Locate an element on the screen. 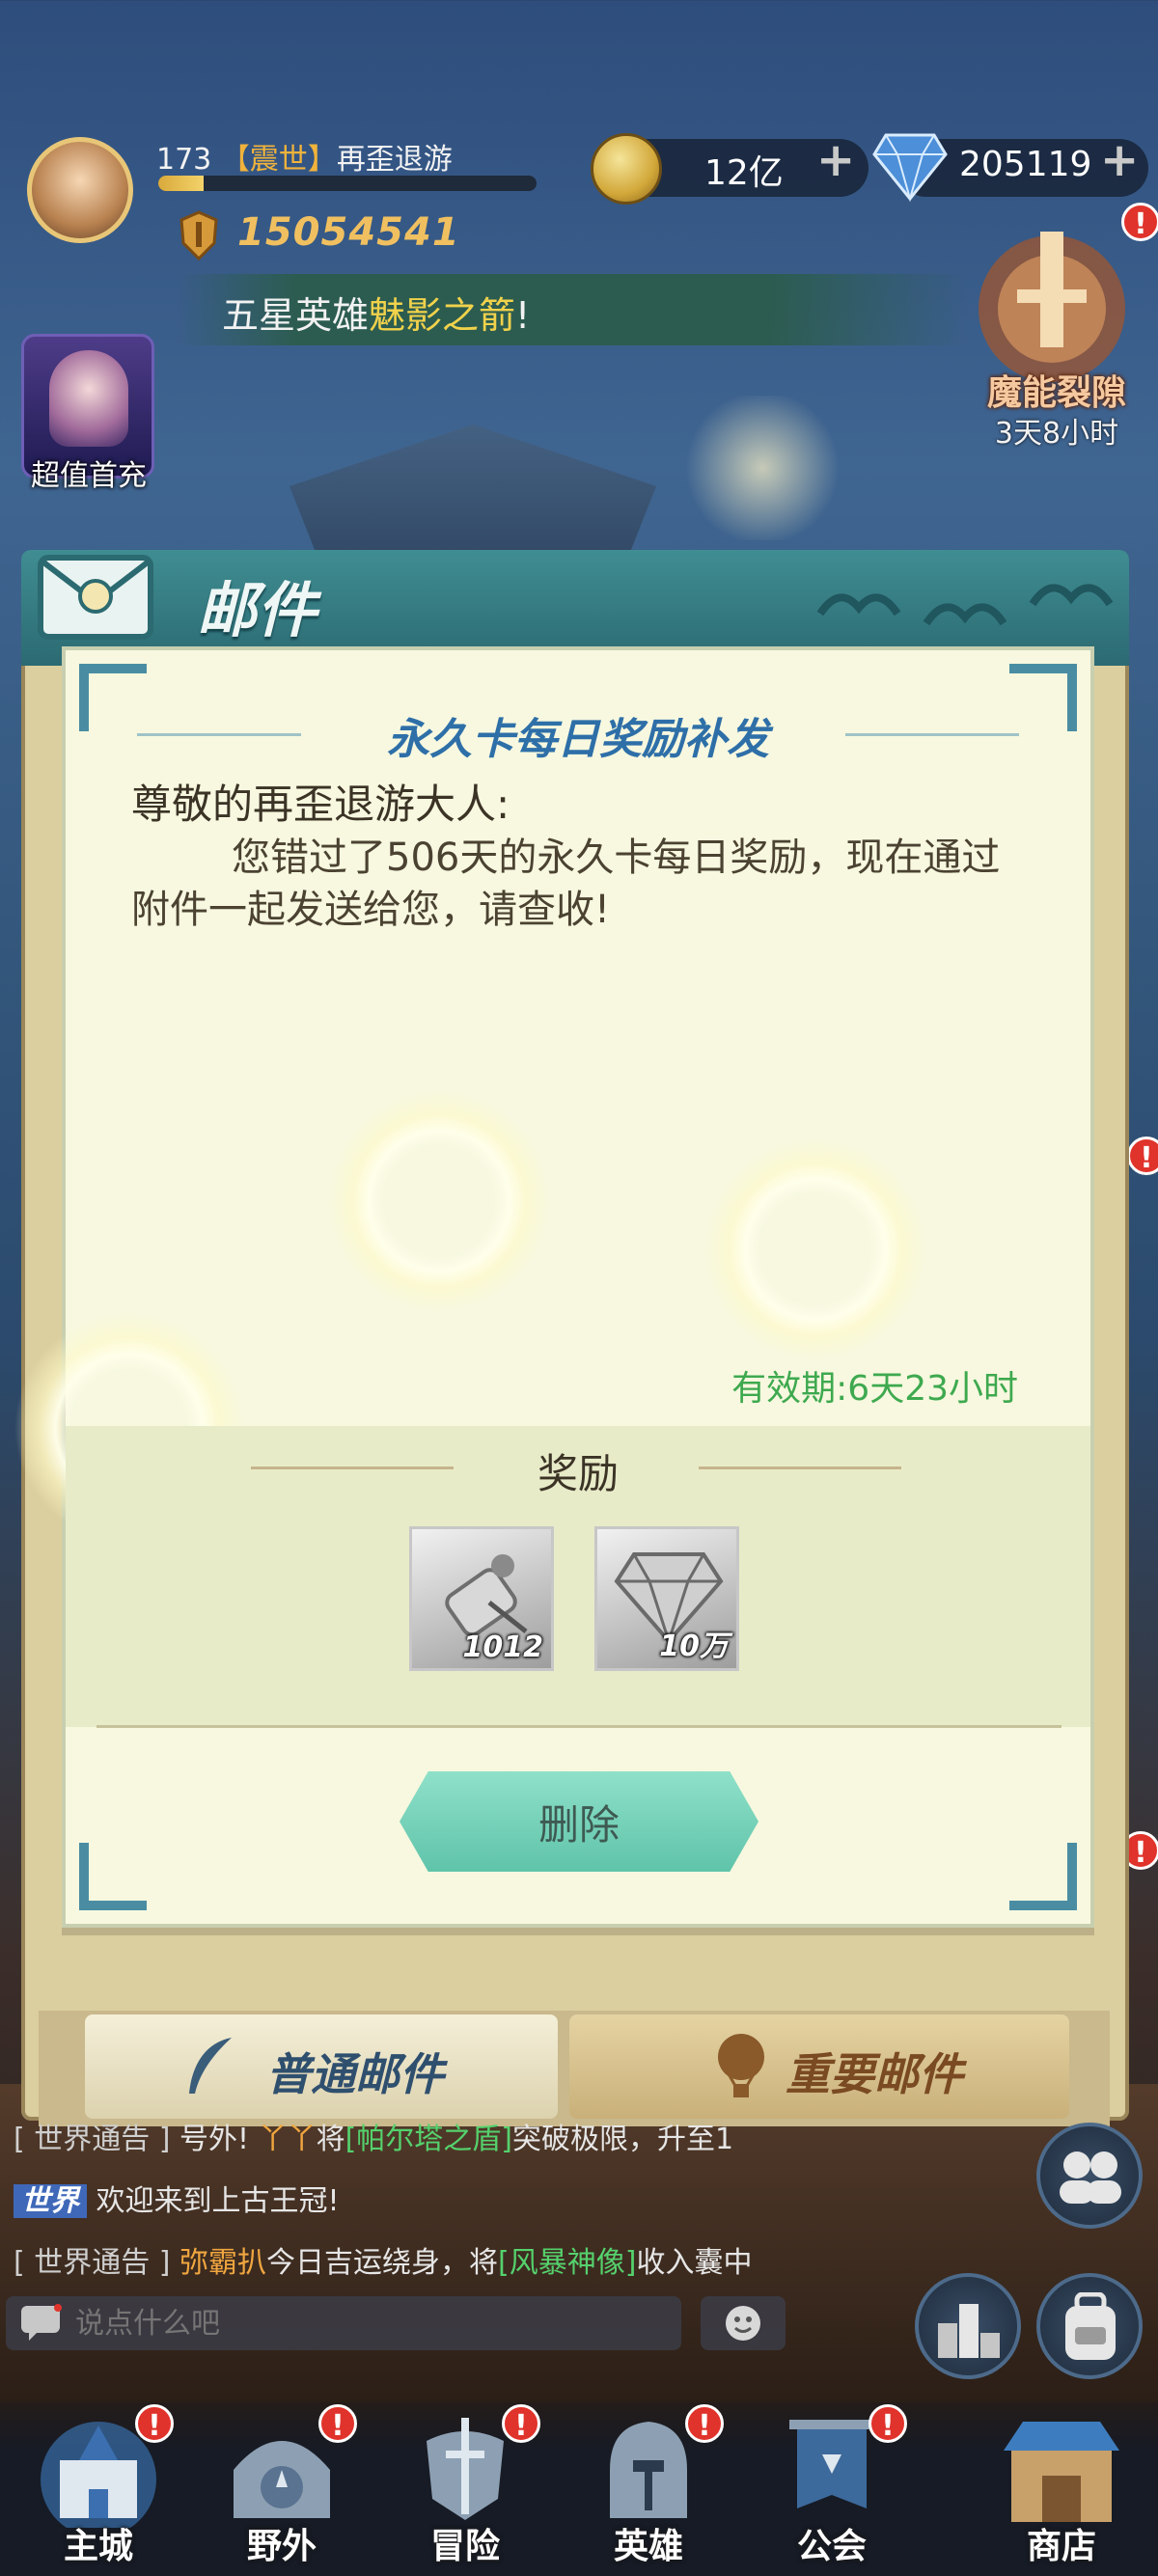 The width and height of the screenshot is (1158, 2576). tab-normal-mail-label: 普通邮件 is located at coordinates (355, 2074).